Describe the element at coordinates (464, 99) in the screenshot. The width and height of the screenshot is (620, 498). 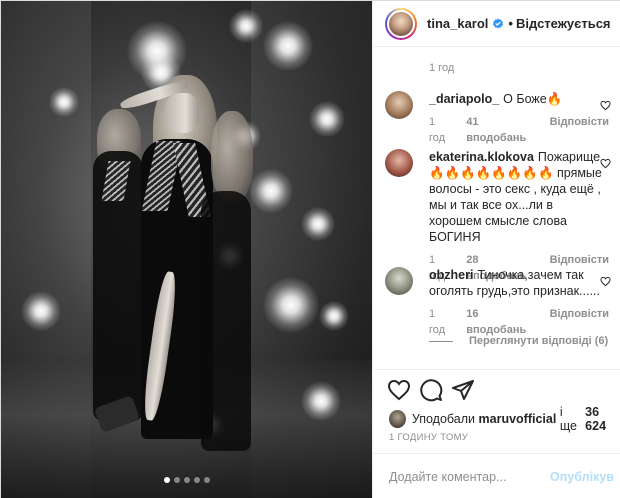
I see `commenter-username: _dariapolo_` at that location.